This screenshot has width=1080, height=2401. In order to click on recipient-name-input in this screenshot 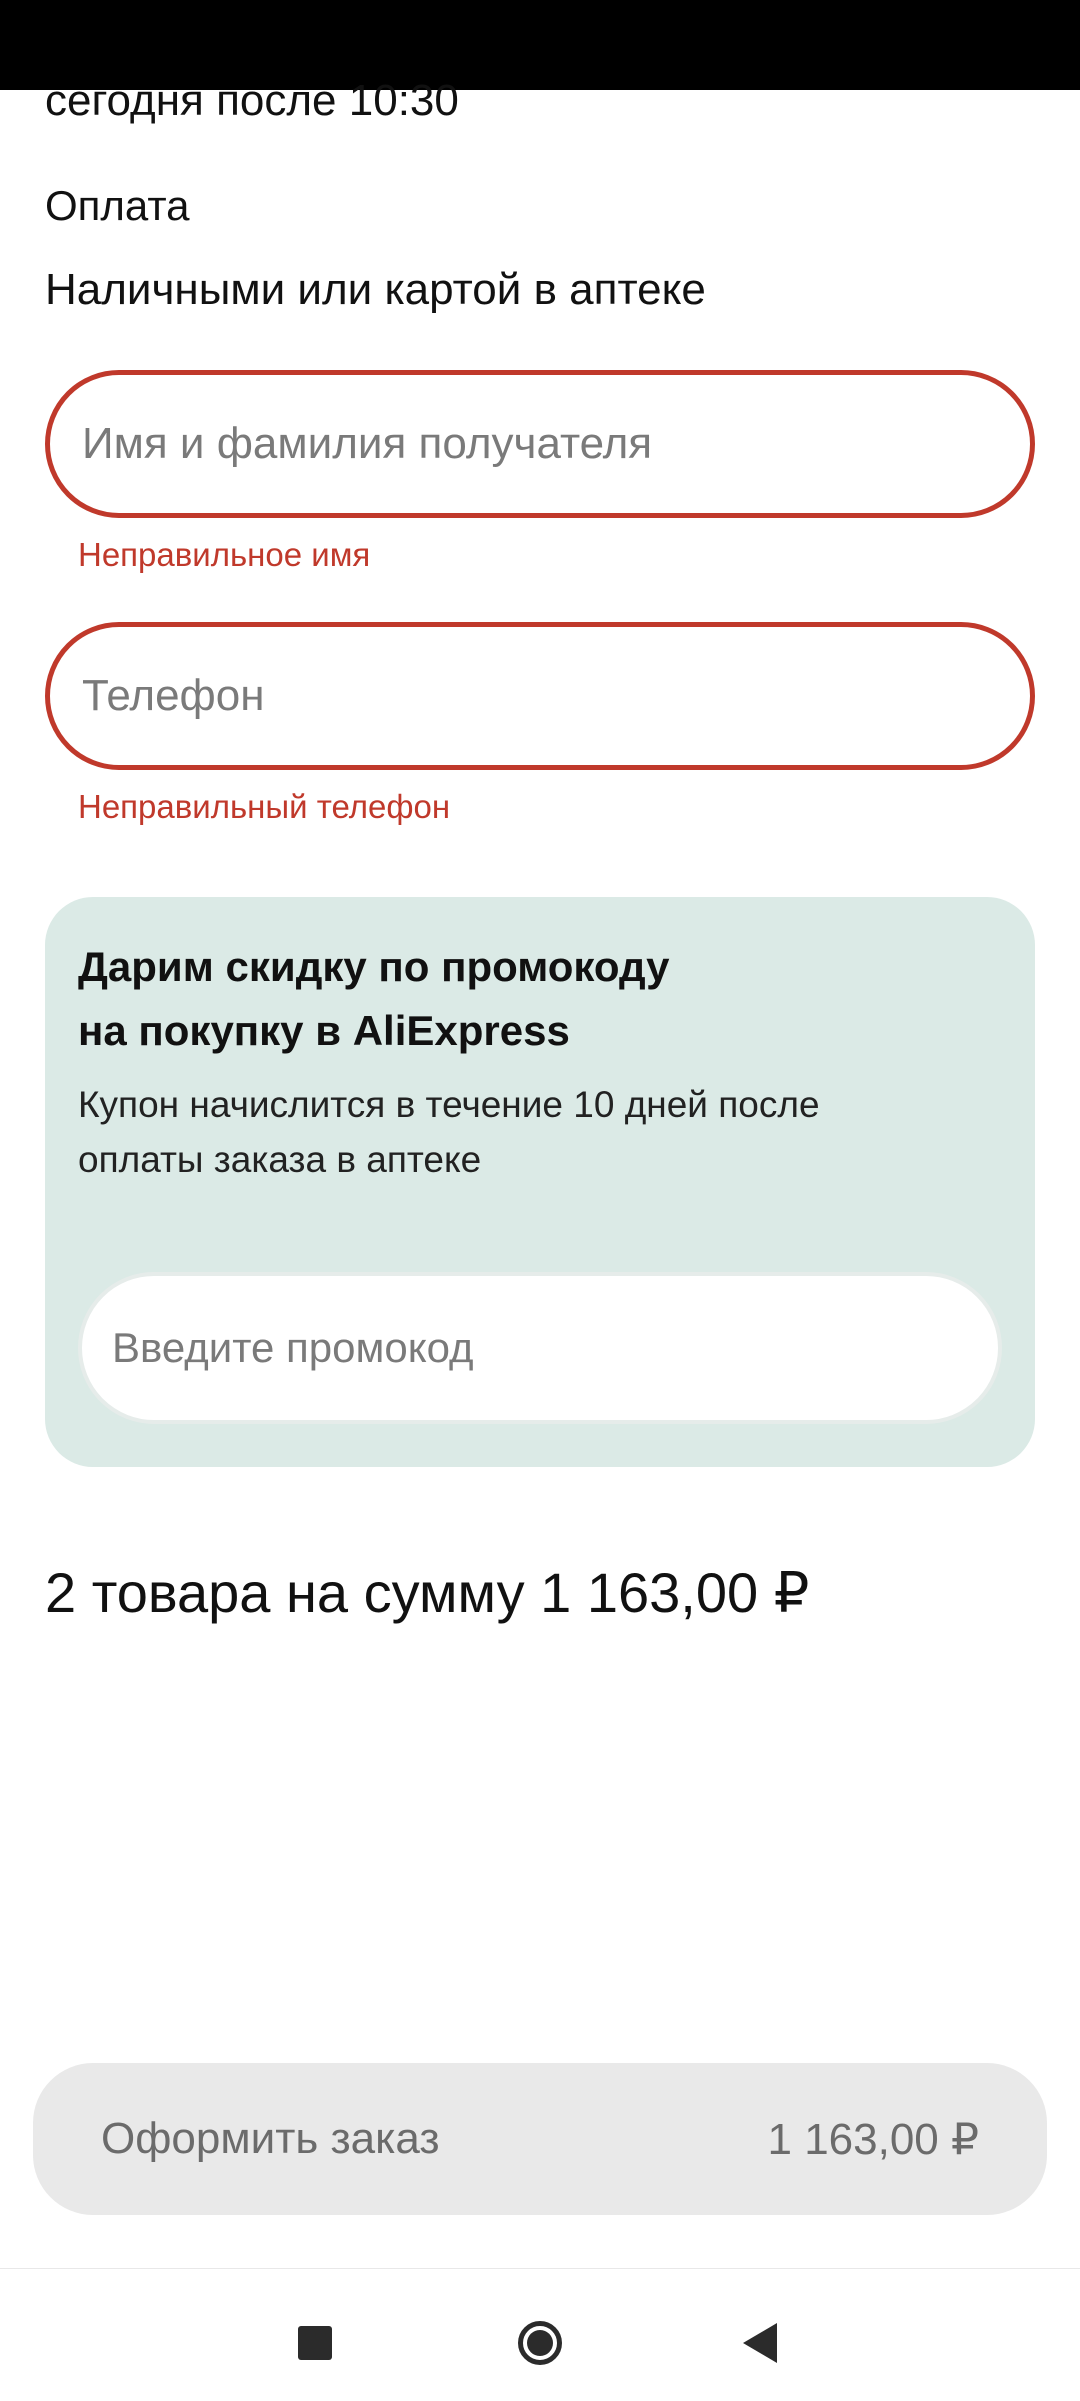, I will do `click(540, 444)`.